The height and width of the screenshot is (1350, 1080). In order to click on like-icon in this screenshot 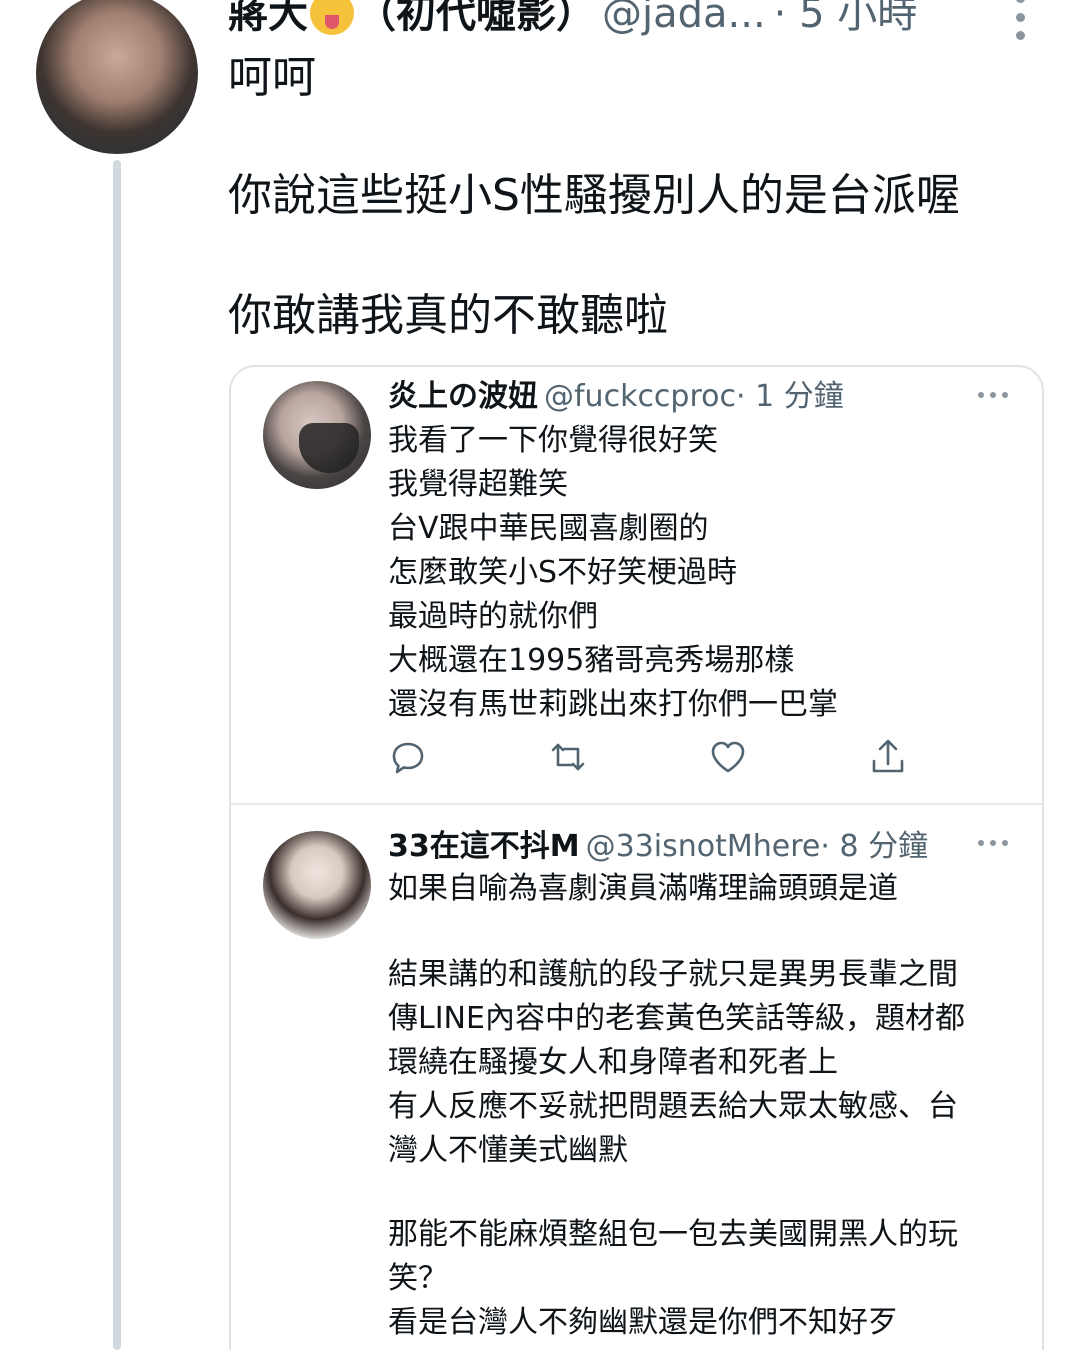, I will do `click(728, 757)`.